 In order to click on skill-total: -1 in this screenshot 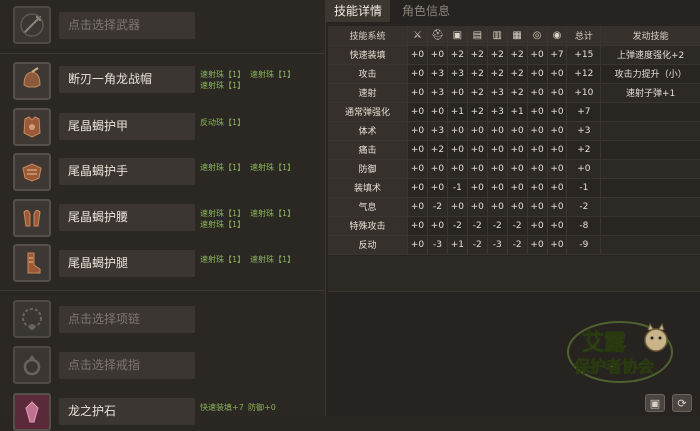, I will do `click(584, 188)`.